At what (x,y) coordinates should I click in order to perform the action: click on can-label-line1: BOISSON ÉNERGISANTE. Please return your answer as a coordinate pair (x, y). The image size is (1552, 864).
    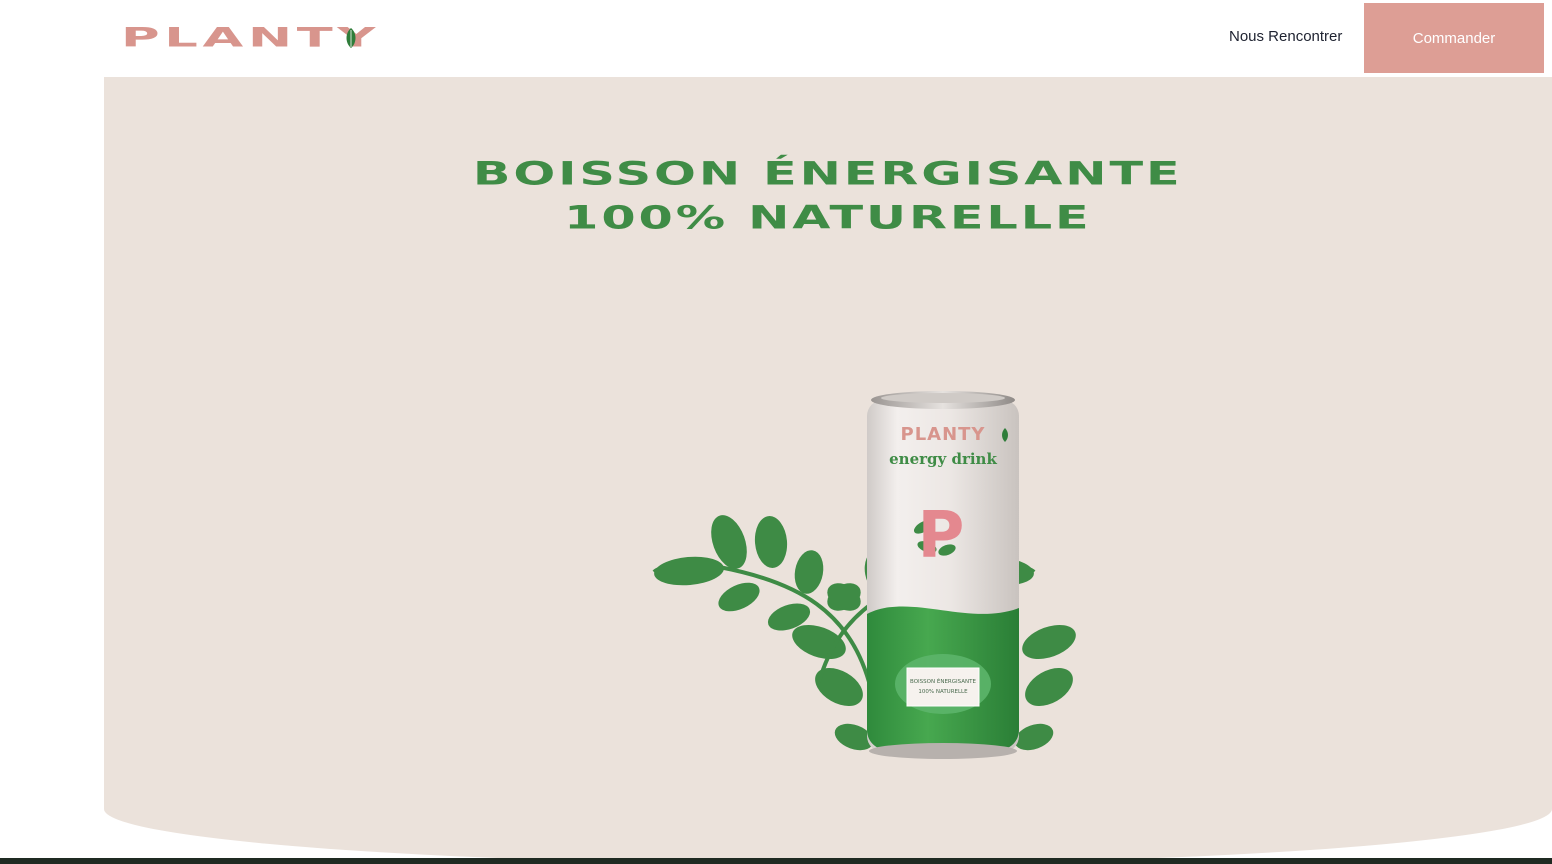
    Looking at the image, I should click on (943, 681).